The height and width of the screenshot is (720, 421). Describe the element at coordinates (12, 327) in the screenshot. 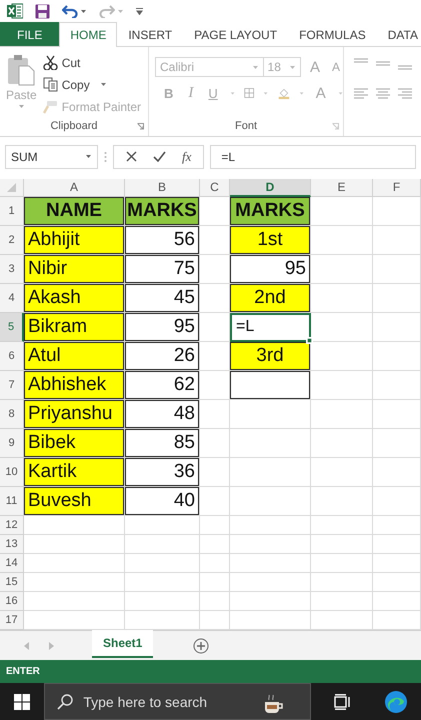

I see `row-header: 5` at that location.